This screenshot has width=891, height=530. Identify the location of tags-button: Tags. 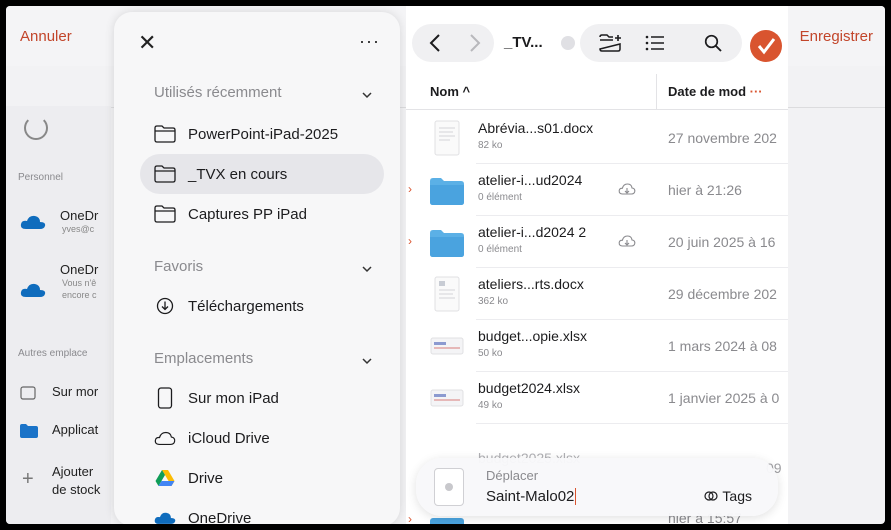
(728, 496).